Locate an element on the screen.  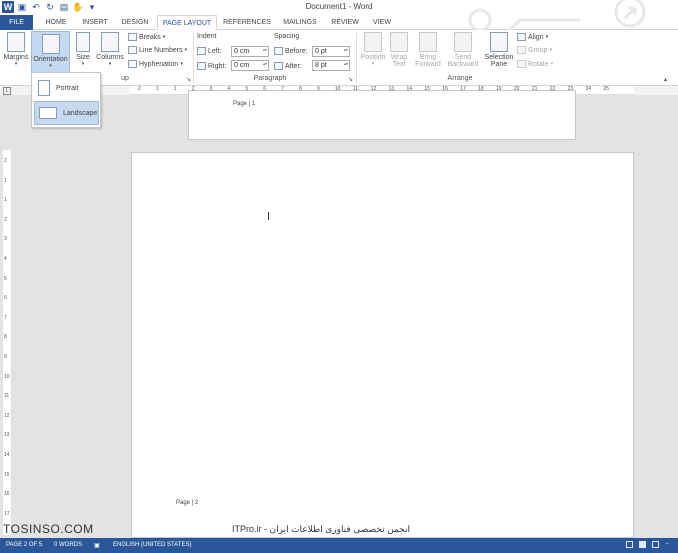
send-backward-label-2: Backward is located at coordinates (463, 64).